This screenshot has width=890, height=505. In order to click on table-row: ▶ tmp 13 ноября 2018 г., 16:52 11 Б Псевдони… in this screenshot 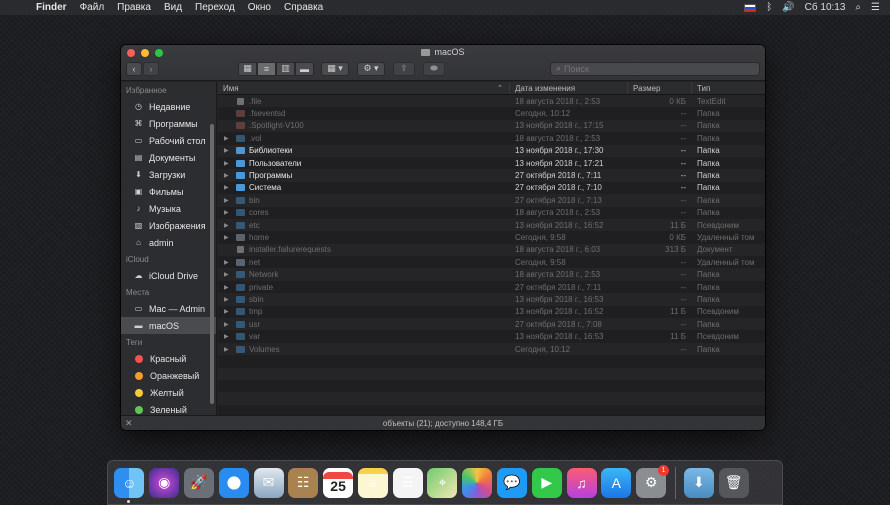, I will do `click(491, 312)`.